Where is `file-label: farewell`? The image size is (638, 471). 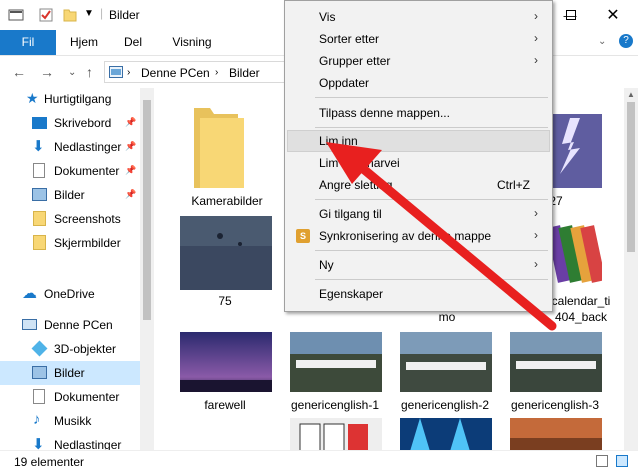
file-label: farewell is located at coordinates (225, 405).